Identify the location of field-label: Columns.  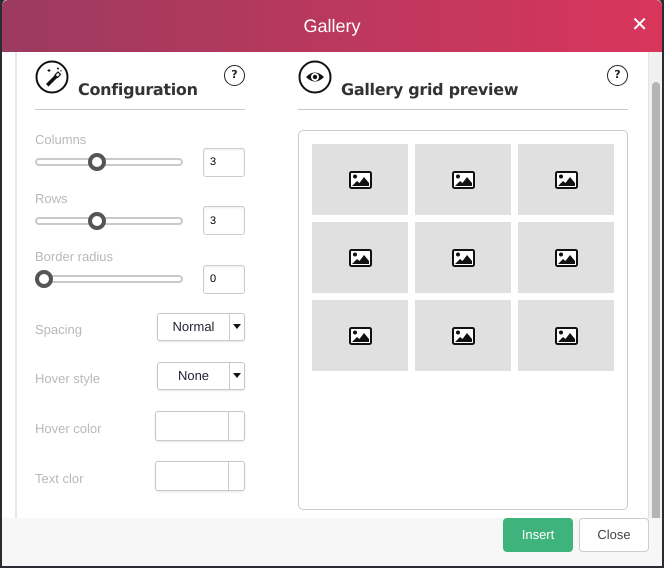
(61, 140).